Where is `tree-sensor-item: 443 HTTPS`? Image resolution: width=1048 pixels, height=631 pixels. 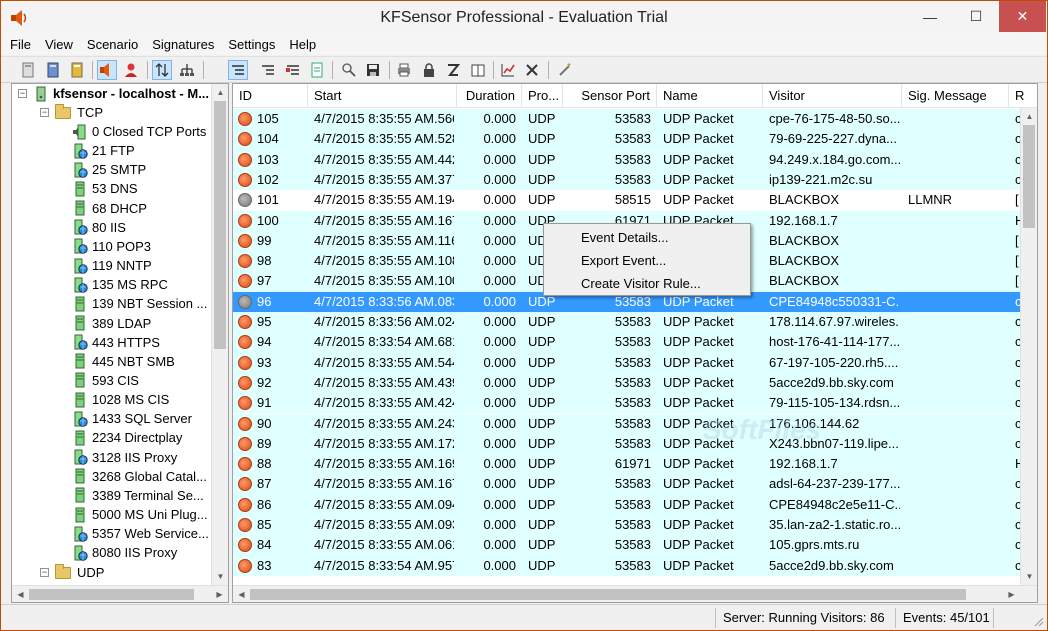
tree-sensor-item: 443 HTTPS is located at coordinates (116, 342).